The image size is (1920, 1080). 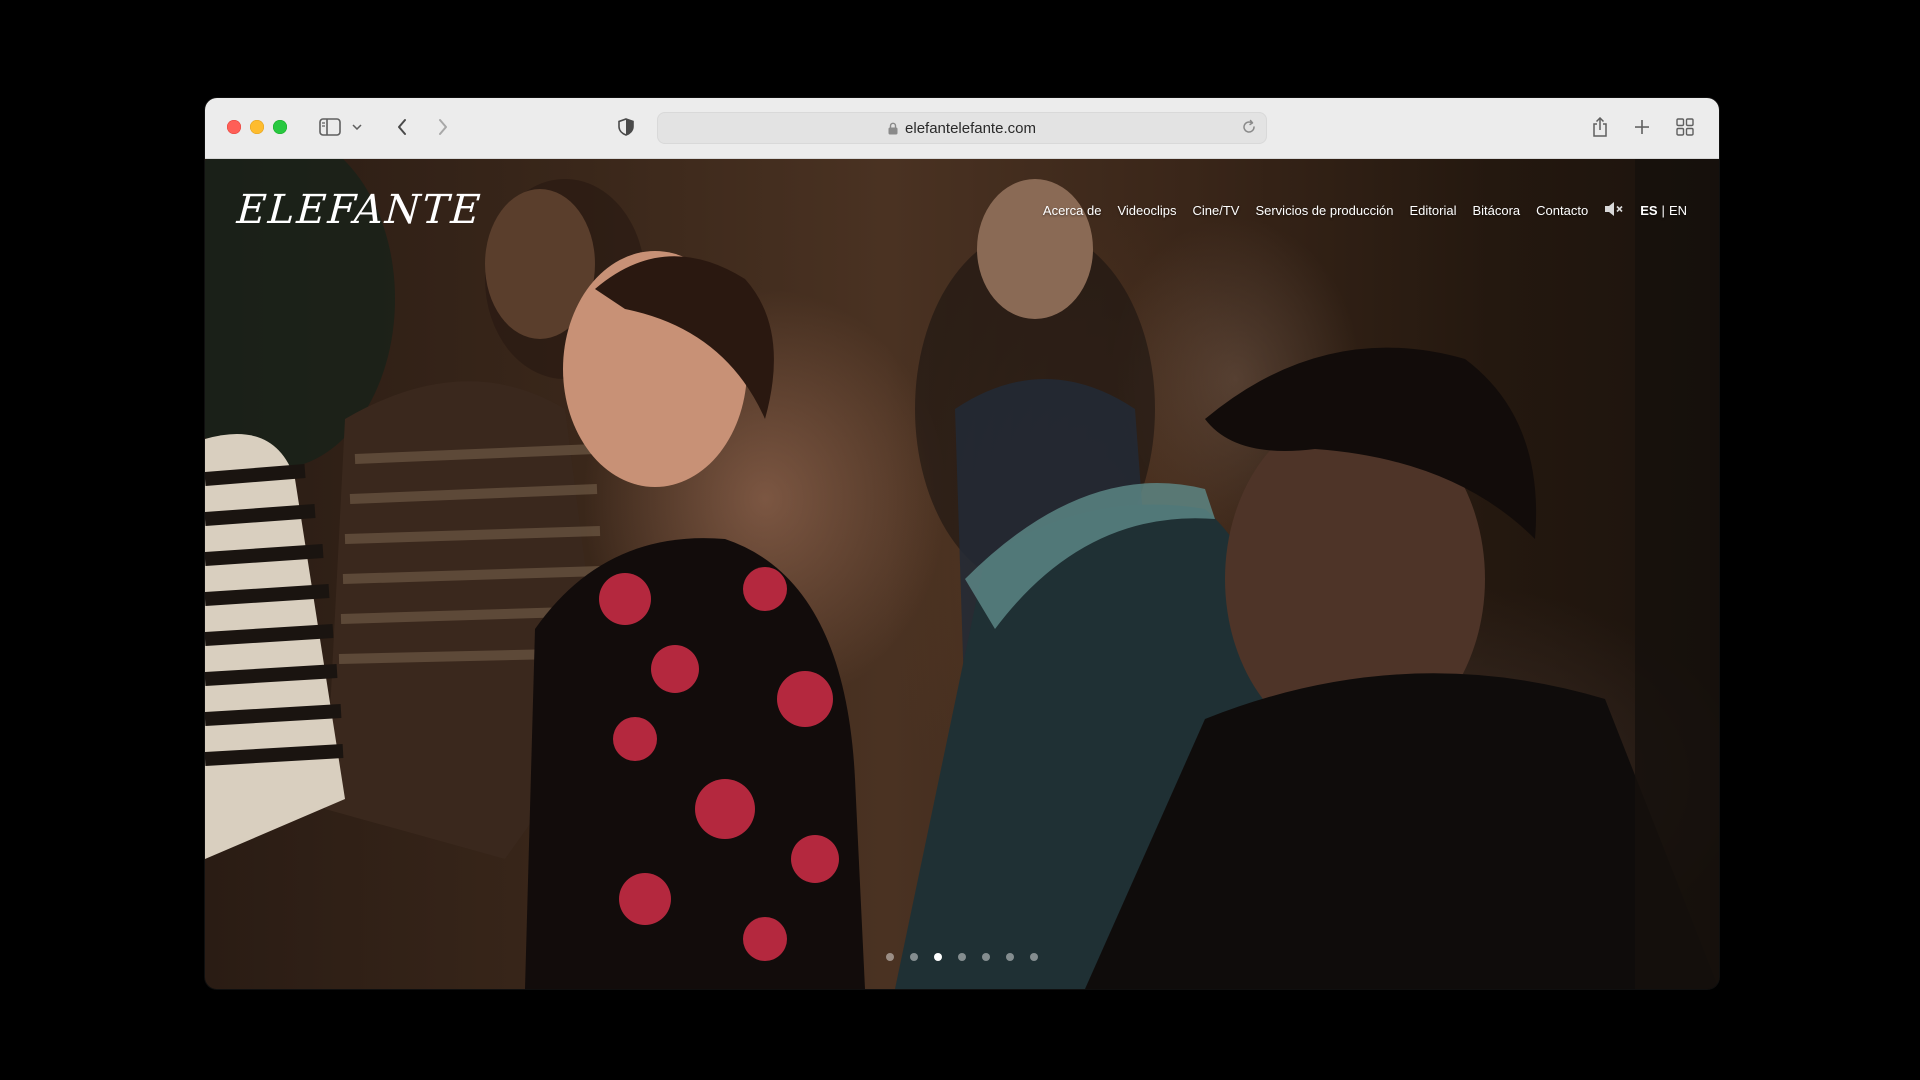 I want to click on privacy-report-button, so click(x=626, y=127).